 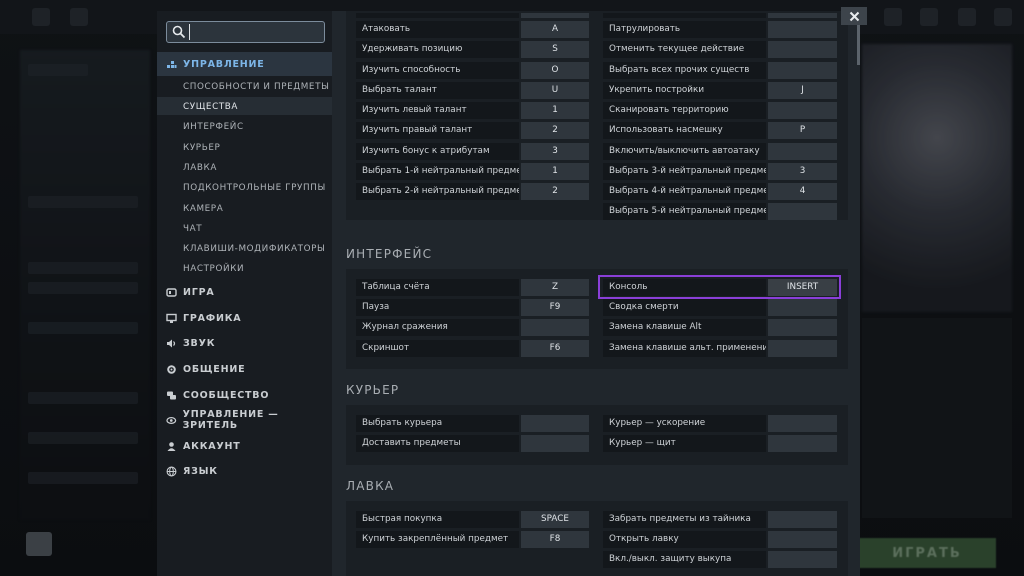 I want to click on subitem-units: СУЩЕСТВА, so click(x=210, y=107).